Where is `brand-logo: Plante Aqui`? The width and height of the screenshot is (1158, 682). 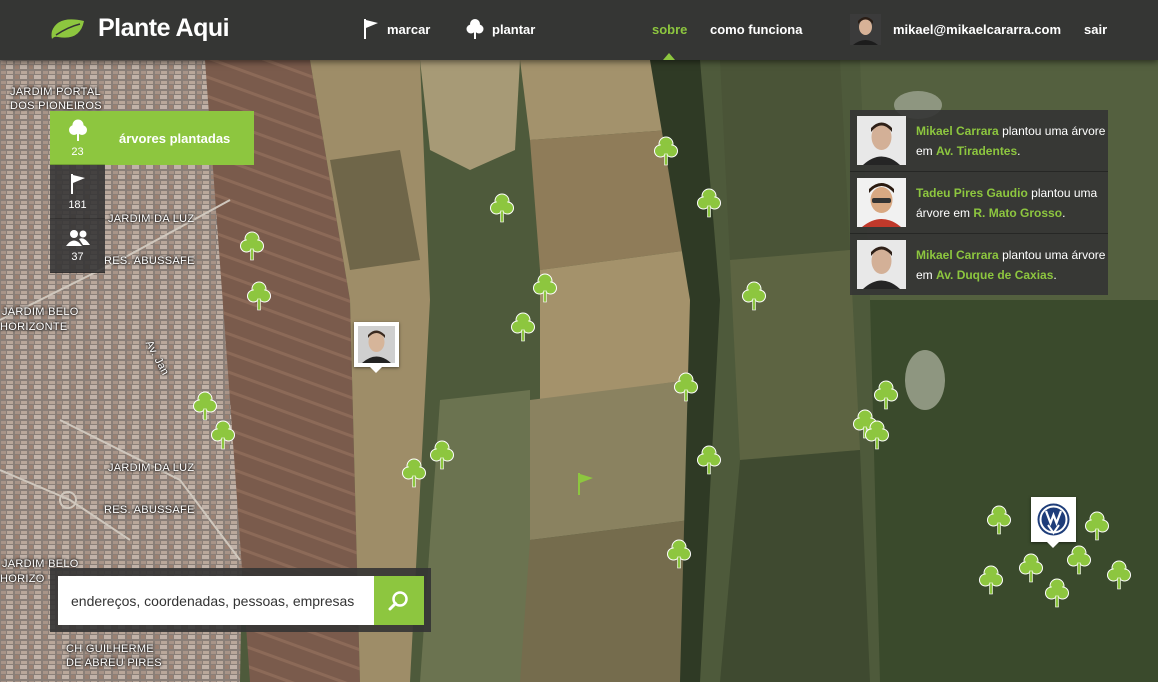 brand-logo: Plante Aqui is located at coordinates (140, 28).